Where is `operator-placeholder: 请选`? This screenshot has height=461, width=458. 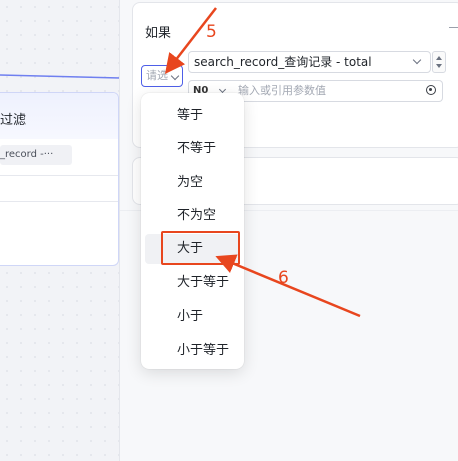
operator-placeholder: 请选 is located at coordinates (157, 75).